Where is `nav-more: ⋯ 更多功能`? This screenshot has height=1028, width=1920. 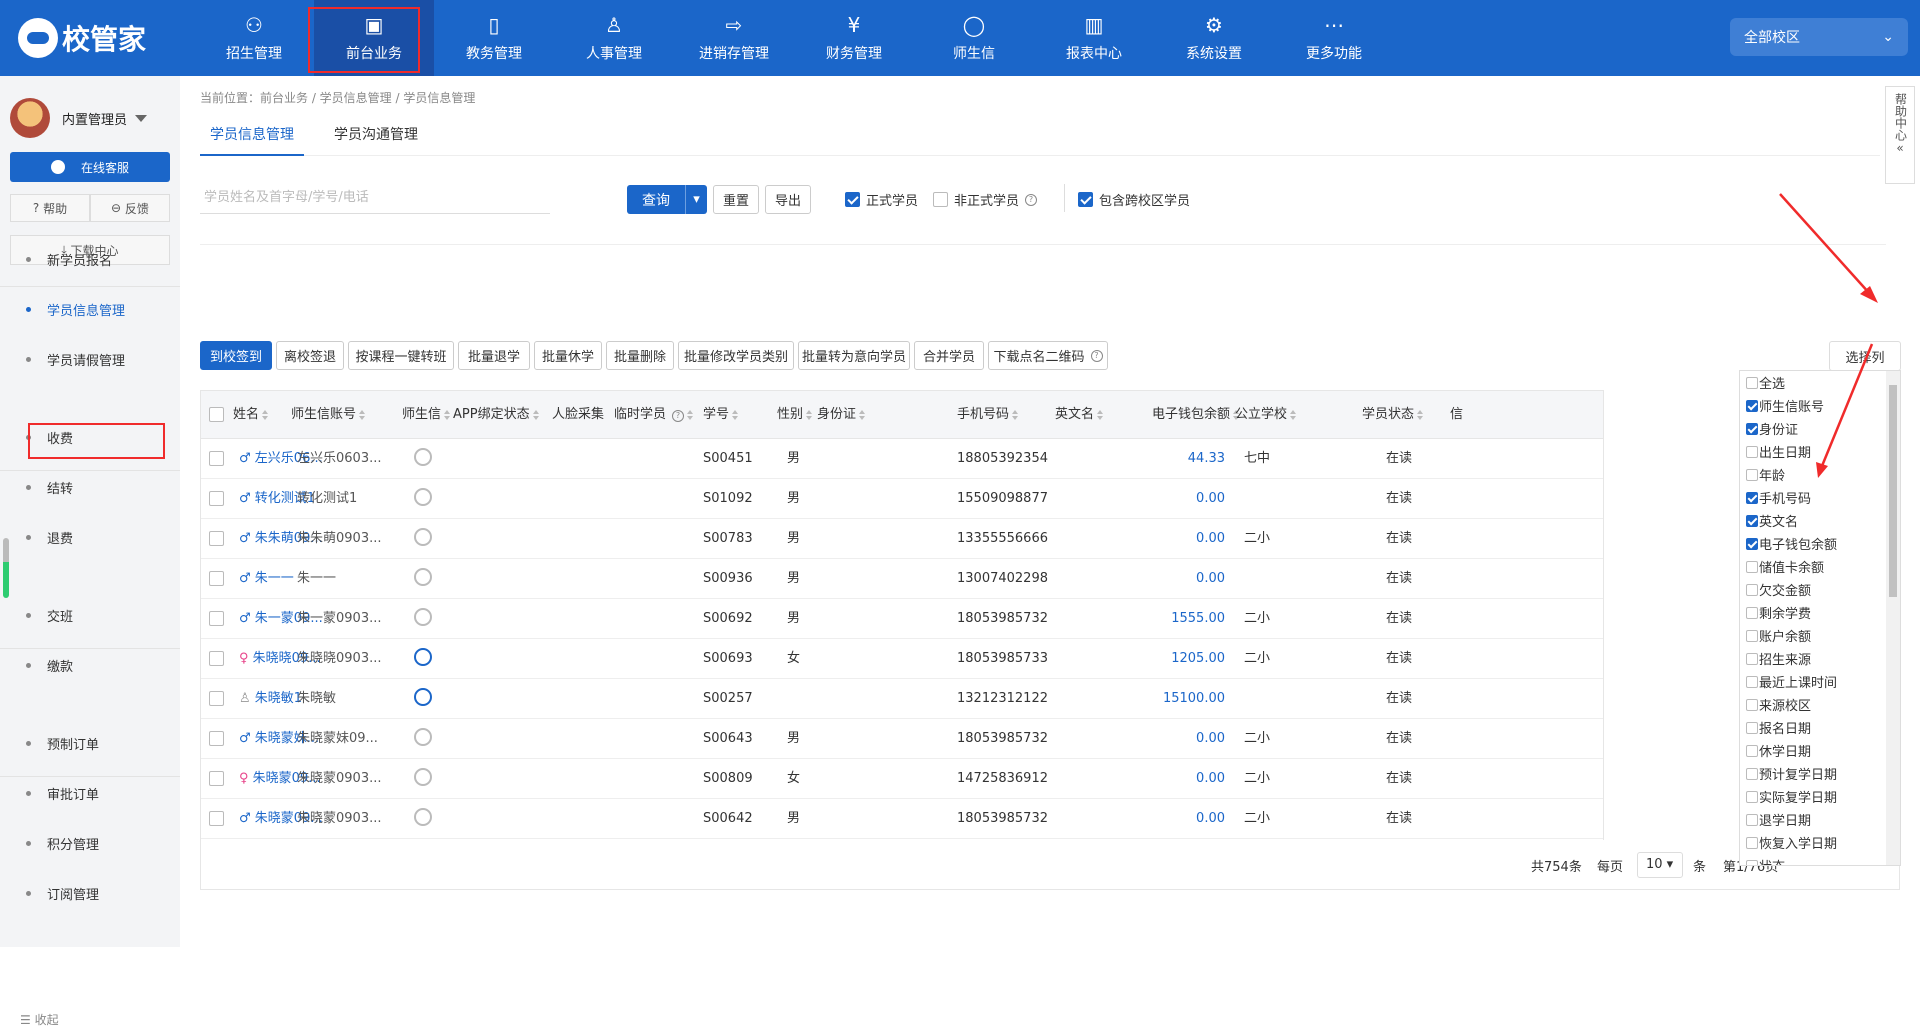
nav-more: ⋯ 更多功能 is located at coordinates (1334, 38).